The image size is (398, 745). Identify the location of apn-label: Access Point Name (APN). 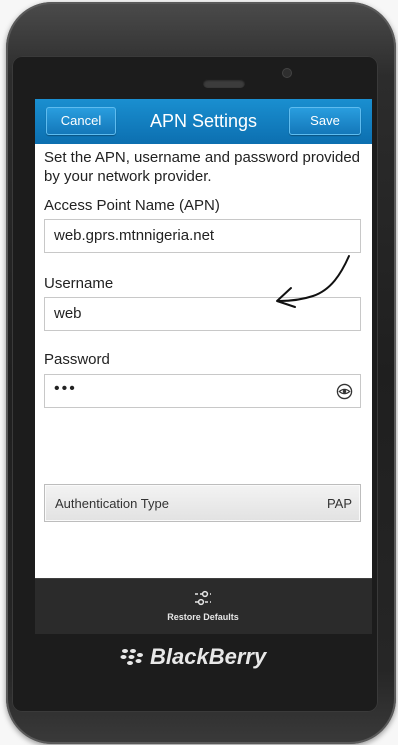
(132, 205).